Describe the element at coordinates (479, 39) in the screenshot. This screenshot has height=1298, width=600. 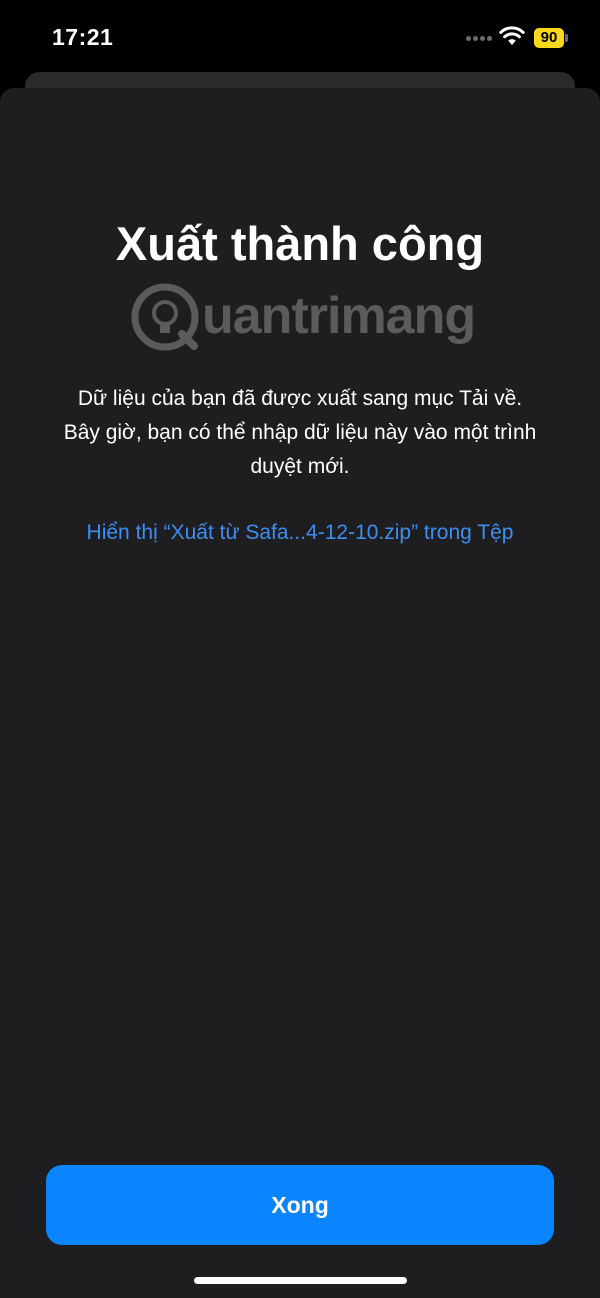
I see `signal-dots-icon` at that location.